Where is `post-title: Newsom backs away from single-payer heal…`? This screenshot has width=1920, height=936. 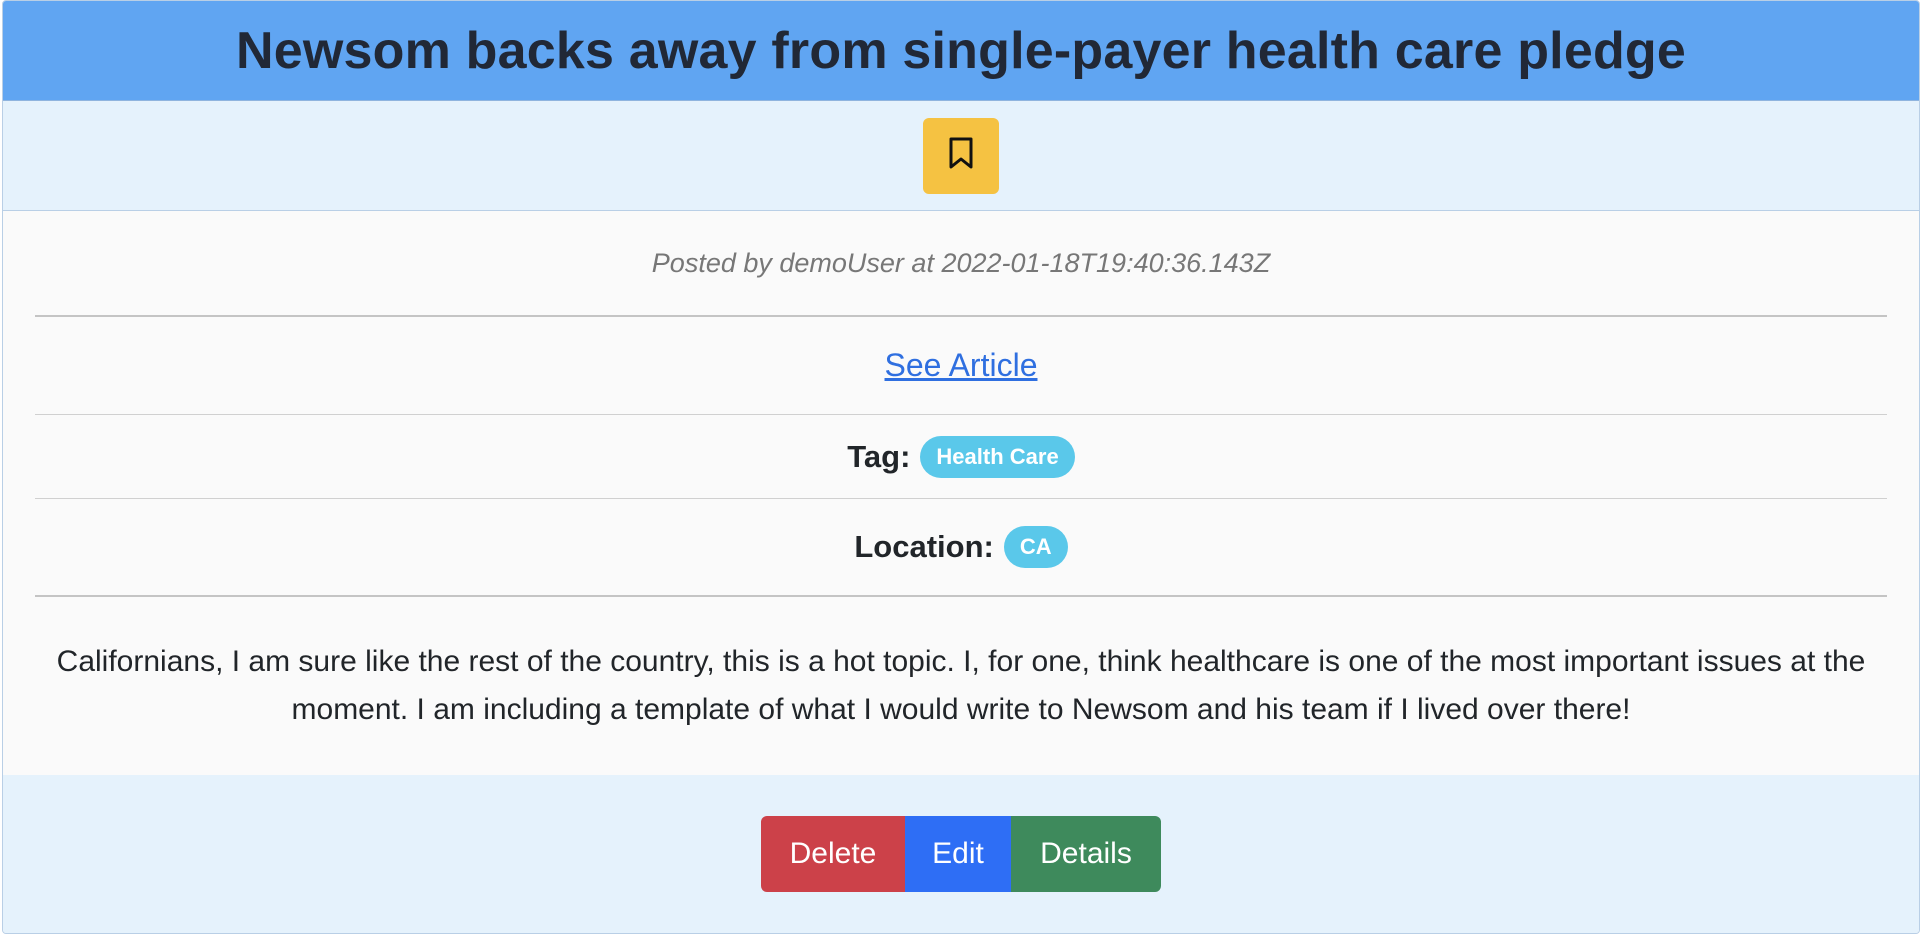 post-title: Newsom backs away from single-payer heal… is located at coordinates (961, 50).